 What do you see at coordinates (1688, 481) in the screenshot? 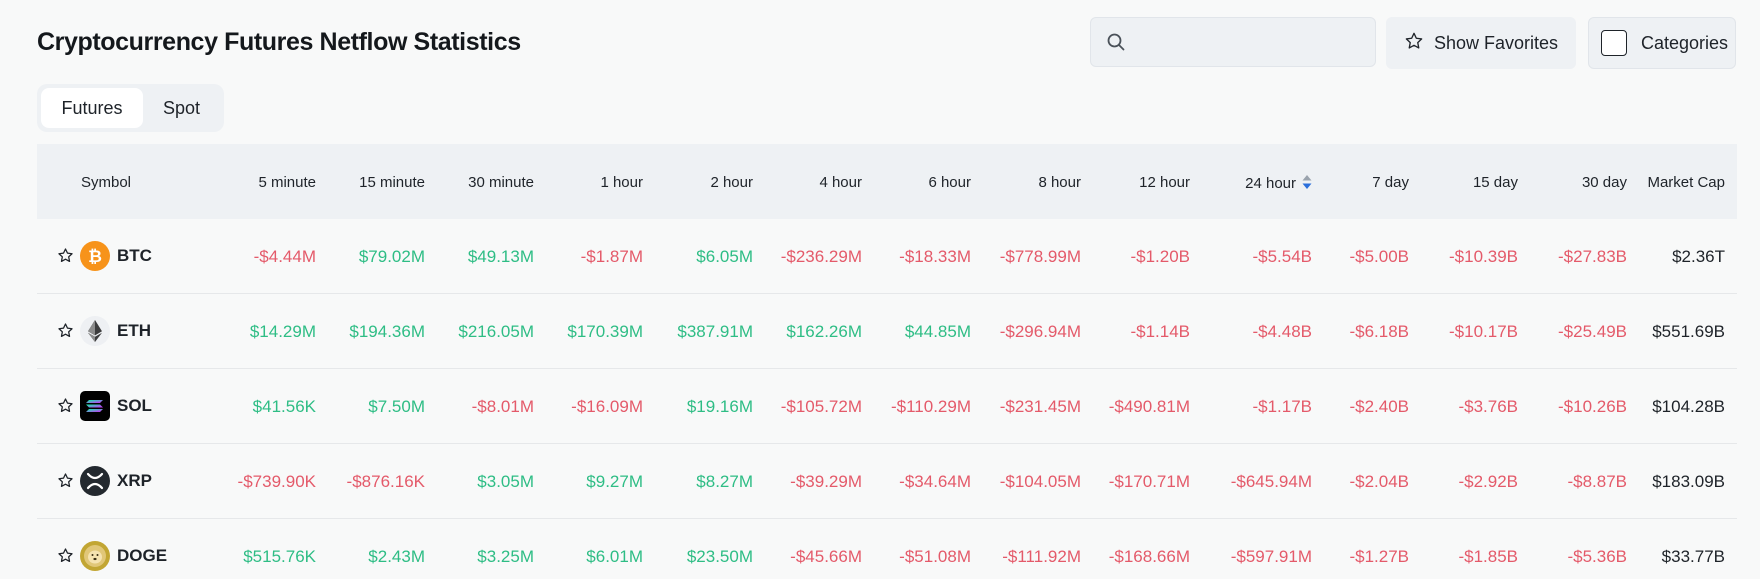
I see `market-cap-cell: $183.09B` at bounding box center [1688, 481].